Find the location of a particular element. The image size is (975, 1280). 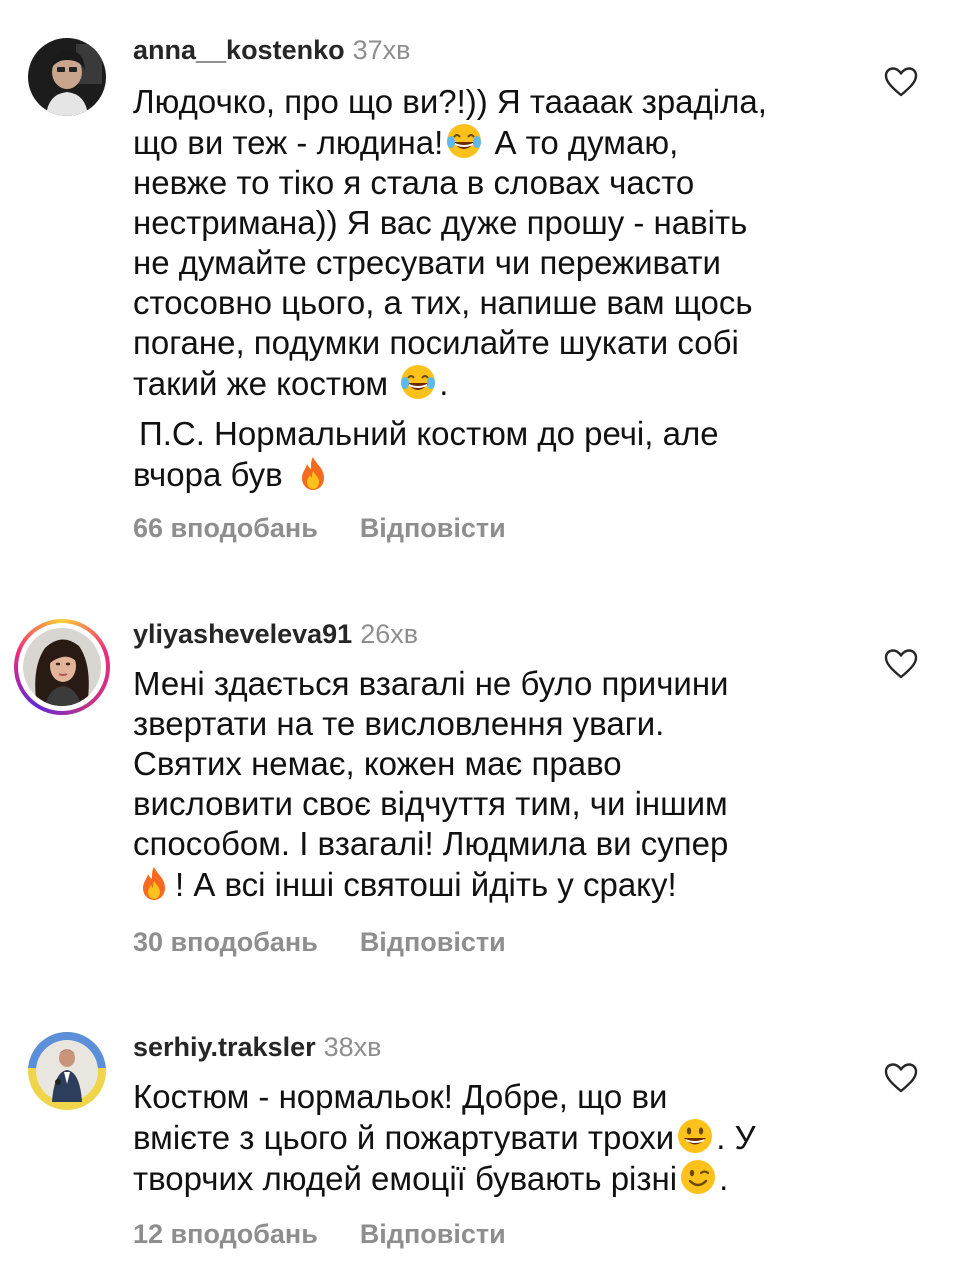

grinning-face-icon is located at coordinates (695, 1136).